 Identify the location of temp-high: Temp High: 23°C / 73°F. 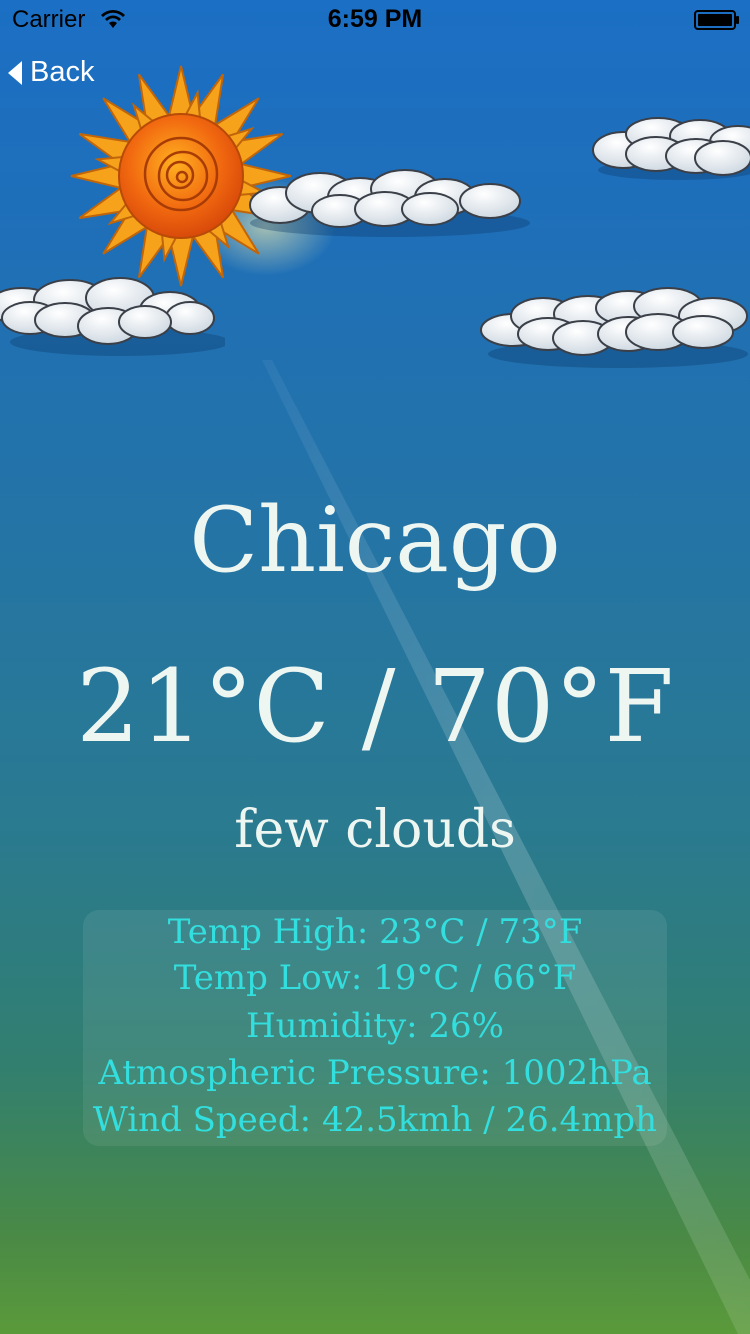
(375, 932).